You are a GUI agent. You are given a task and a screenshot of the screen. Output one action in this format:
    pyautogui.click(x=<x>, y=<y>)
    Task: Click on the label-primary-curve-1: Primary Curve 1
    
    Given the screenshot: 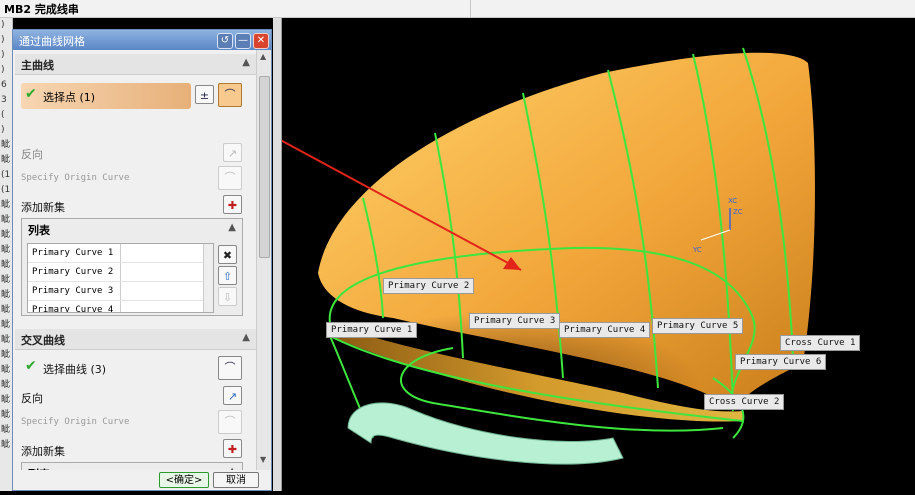 What is the action you would take?
    pyautogui.click(x=372, y=330)
    